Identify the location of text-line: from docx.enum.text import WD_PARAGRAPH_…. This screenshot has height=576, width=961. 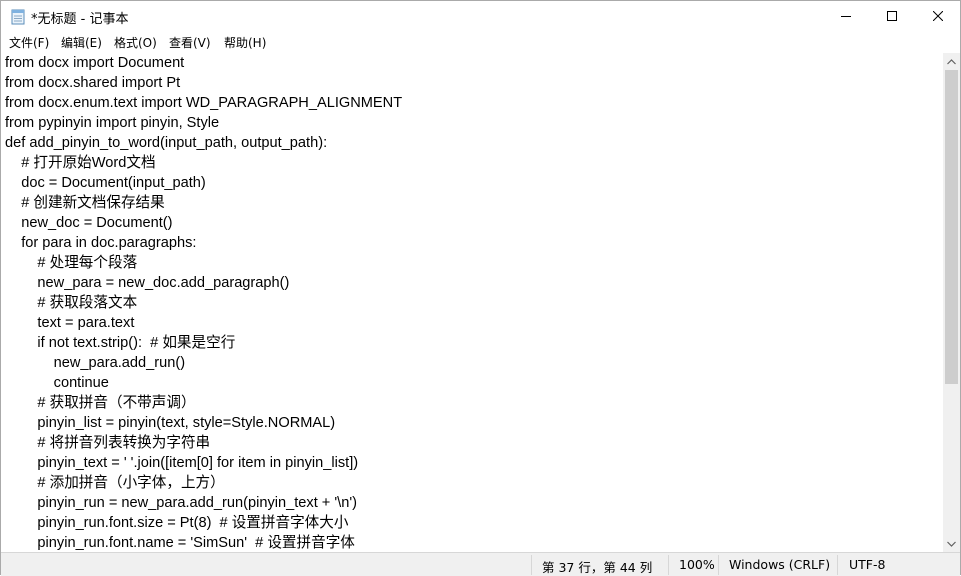
(204, 103).